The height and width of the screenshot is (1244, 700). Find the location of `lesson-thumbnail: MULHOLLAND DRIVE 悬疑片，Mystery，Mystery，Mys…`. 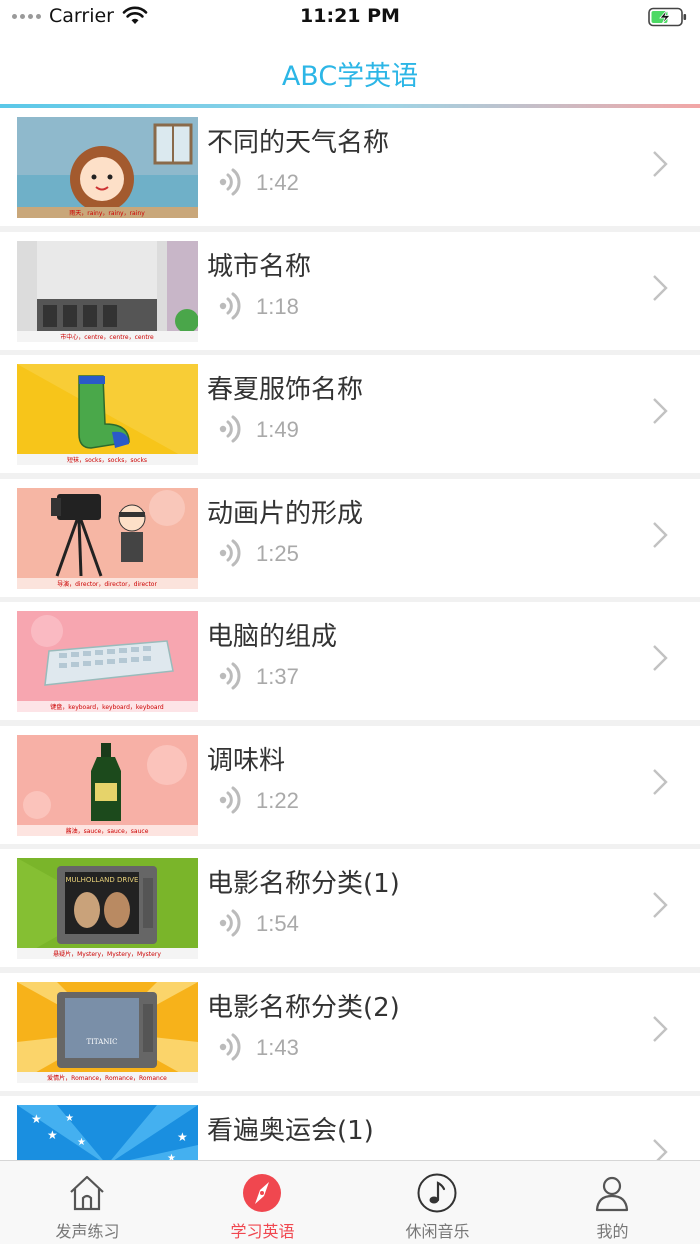

lesson-thumbnail: MULHOLLAND DRIVE 悬疑片，Mystery，Mystery，Mys… is located at coordinates (107, 908).